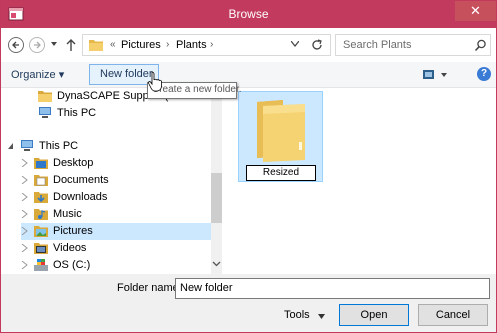 The image size is (497, 333). What do you see at coordinates (480, 45) in the screenshot?
I see `search-icon` at bounding box center [480, 45].